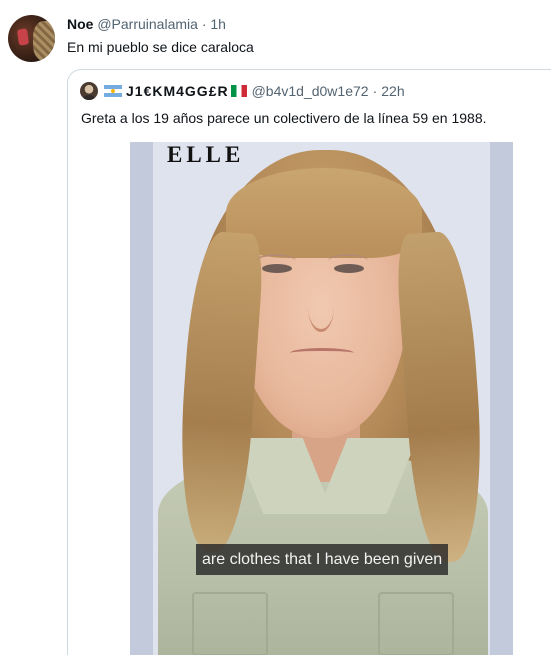  Describe the element at coordinates (310, 91) in the screenshot. I see `quoted-author-handle: @b4v1d_d0w1e72` at that location.